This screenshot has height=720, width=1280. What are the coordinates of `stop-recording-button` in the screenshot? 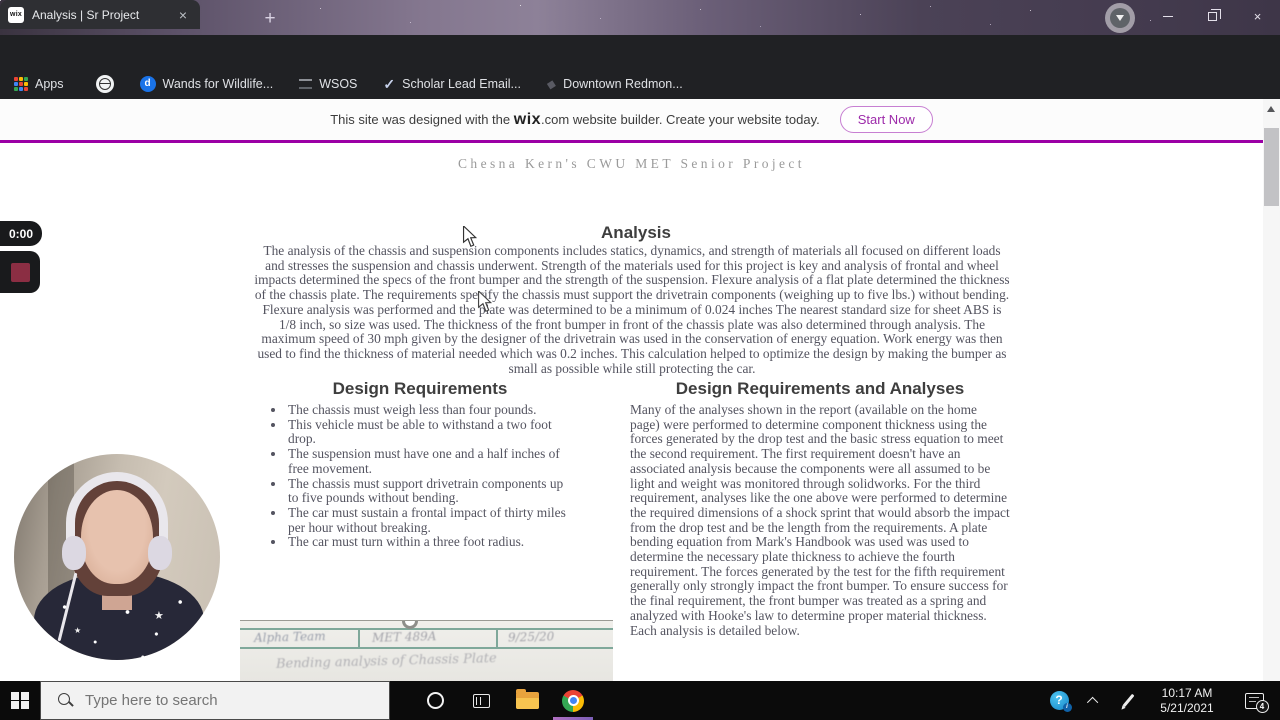 It's located at (20, 272).